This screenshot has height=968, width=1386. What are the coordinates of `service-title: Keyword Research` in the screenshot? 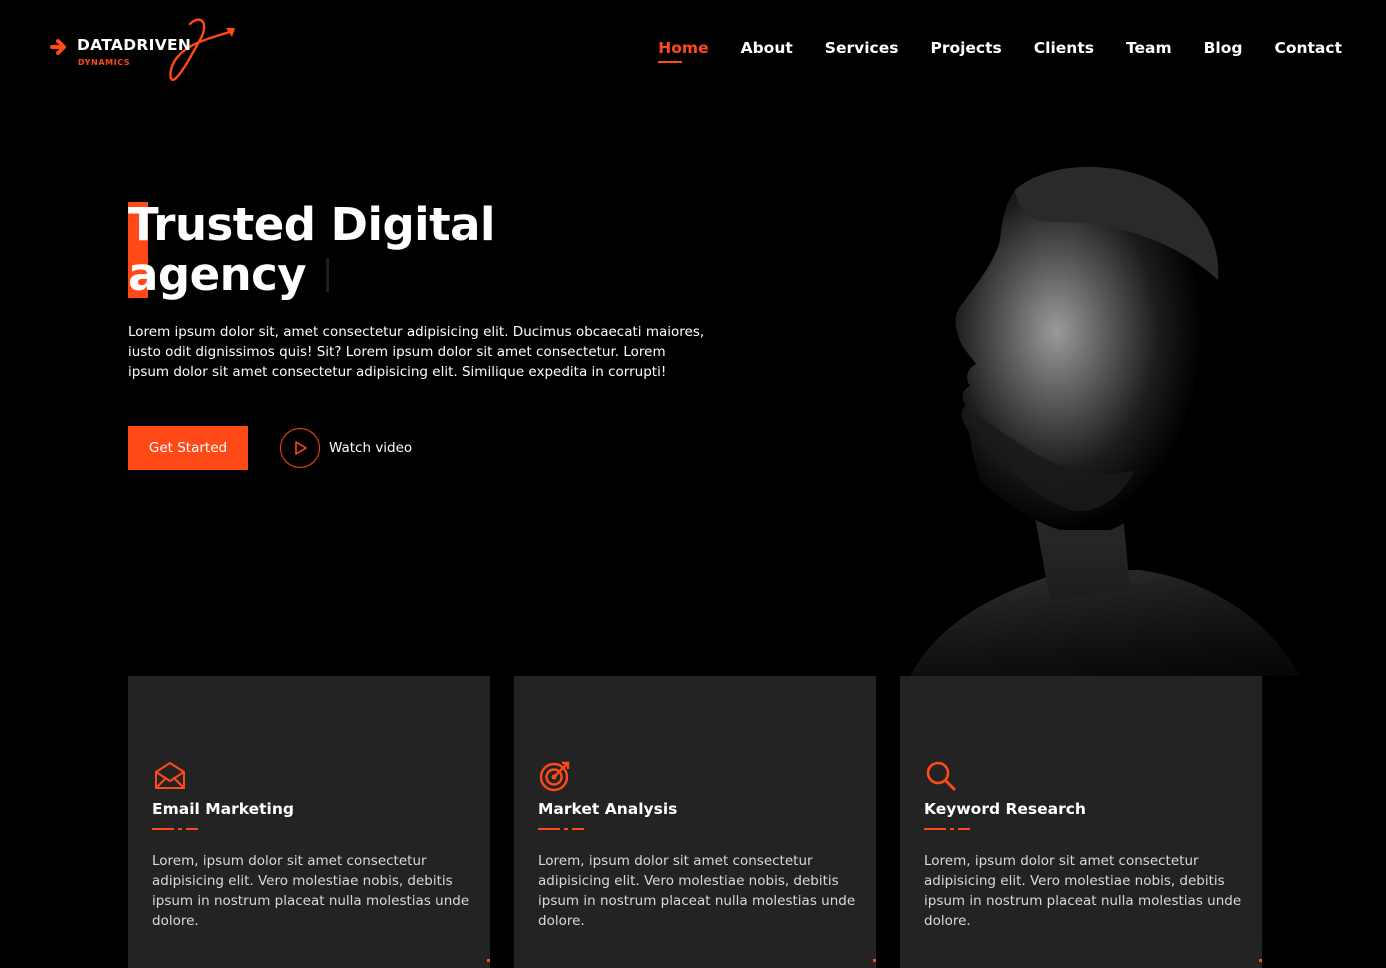 It's located at (1005, 809).